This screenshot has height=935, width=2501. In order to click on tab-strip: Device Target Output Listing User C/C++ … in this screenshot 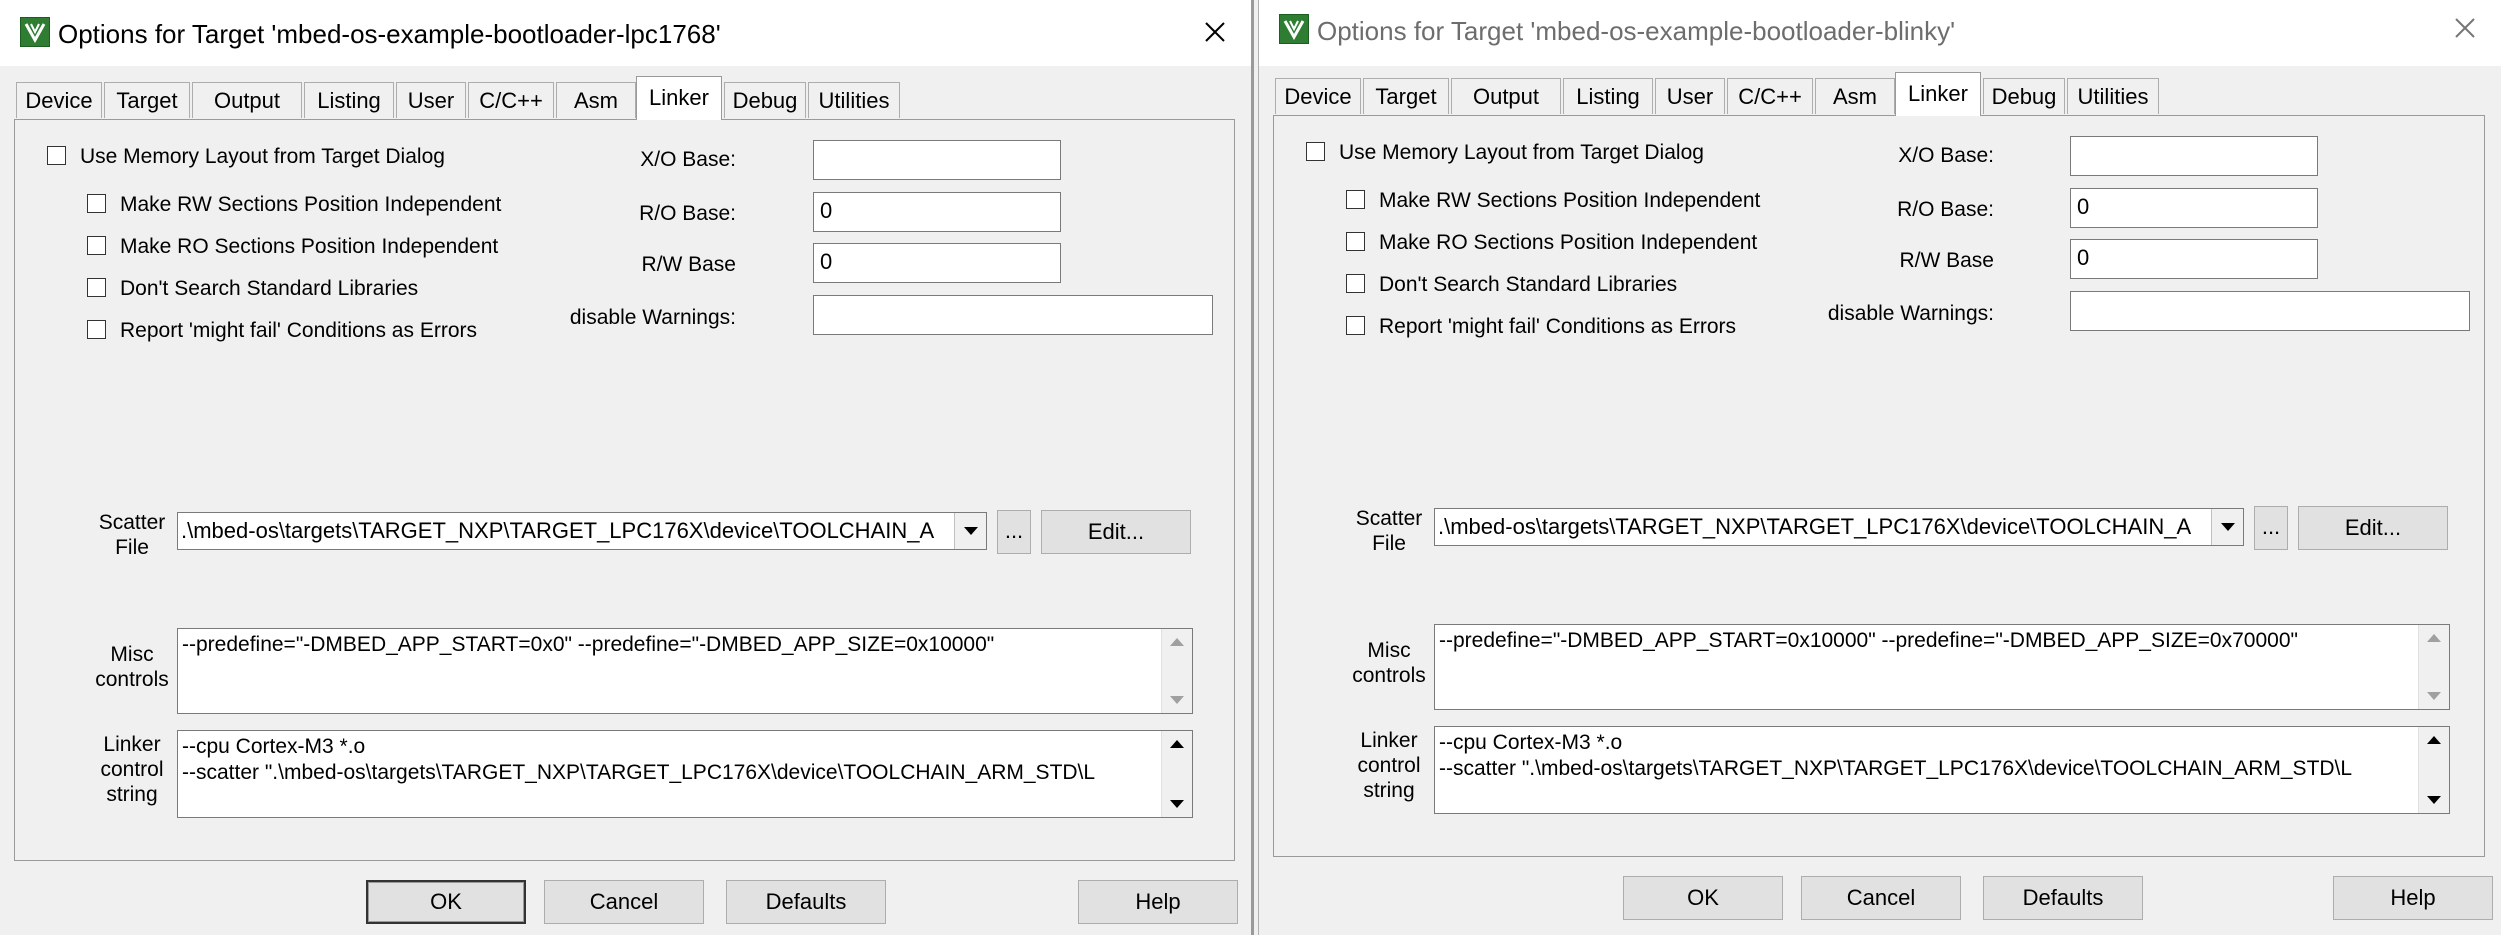, I will do `click(633, 98)`.